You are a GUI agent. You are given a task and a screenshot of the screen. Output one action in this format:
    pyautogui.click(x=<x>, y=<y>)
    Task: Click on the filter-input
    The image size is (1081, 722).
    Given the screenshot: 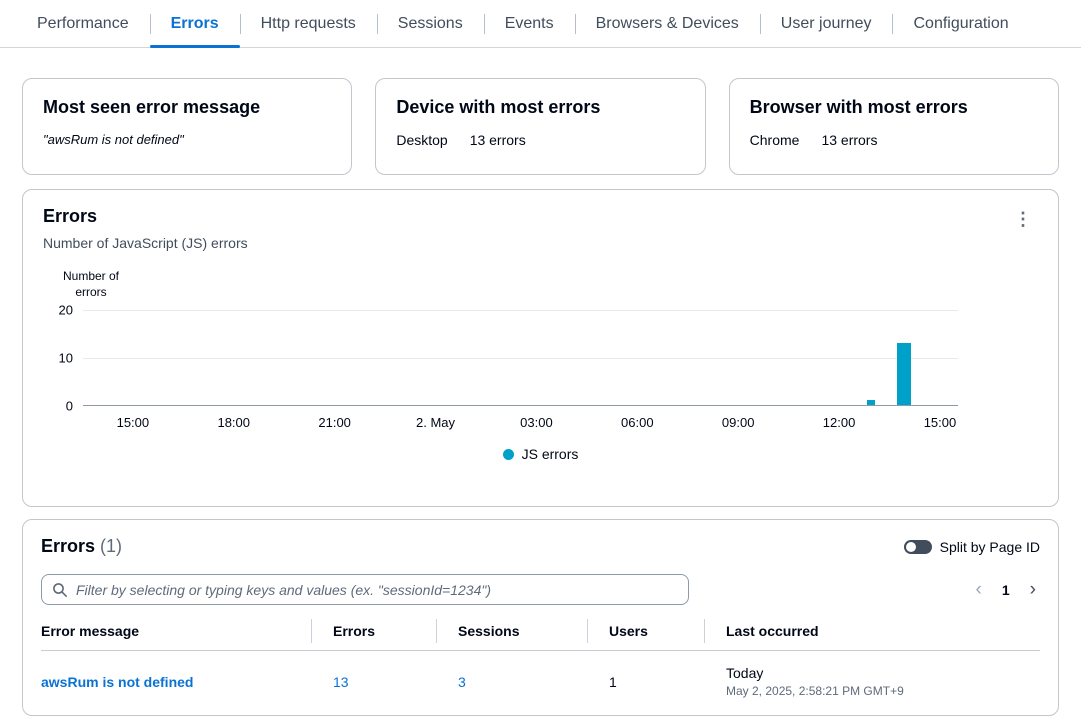 What is the action you would take?
    pyautogui.click(x=365, y=589)
    